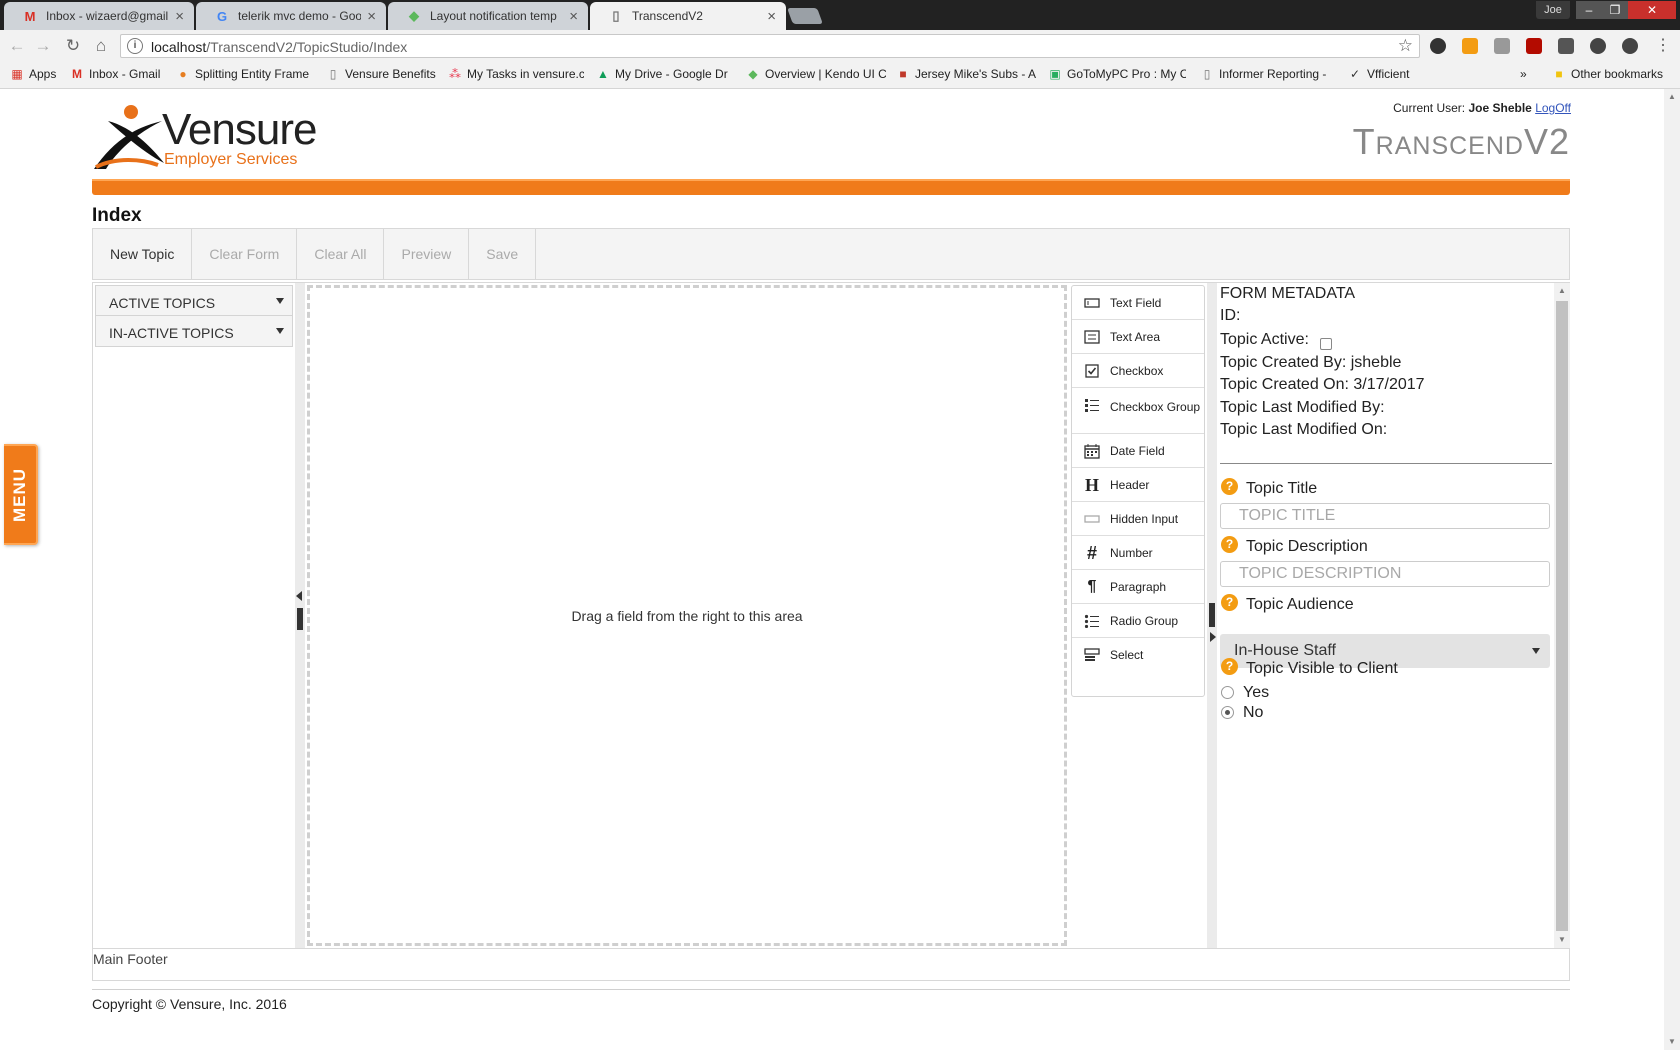  I want to click on back-arrow-icon: ←, so click(17, 46).